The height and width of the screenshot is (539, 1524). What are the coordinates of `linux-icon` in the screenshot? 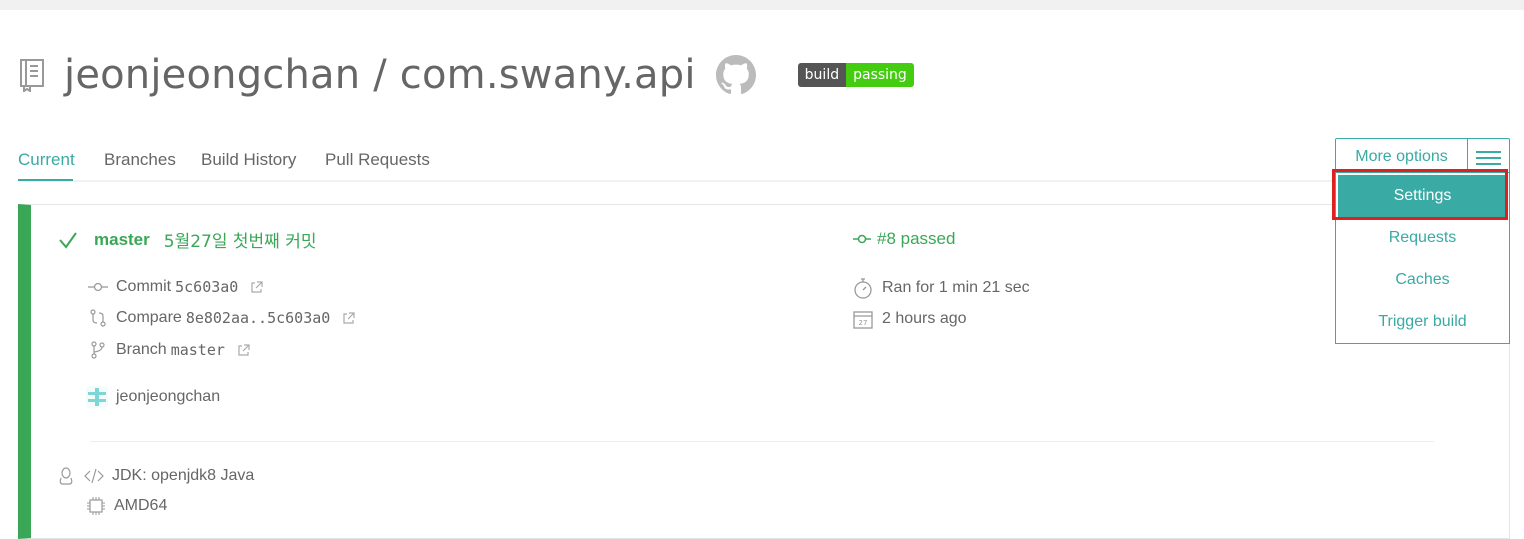 It's located at (66, 476).